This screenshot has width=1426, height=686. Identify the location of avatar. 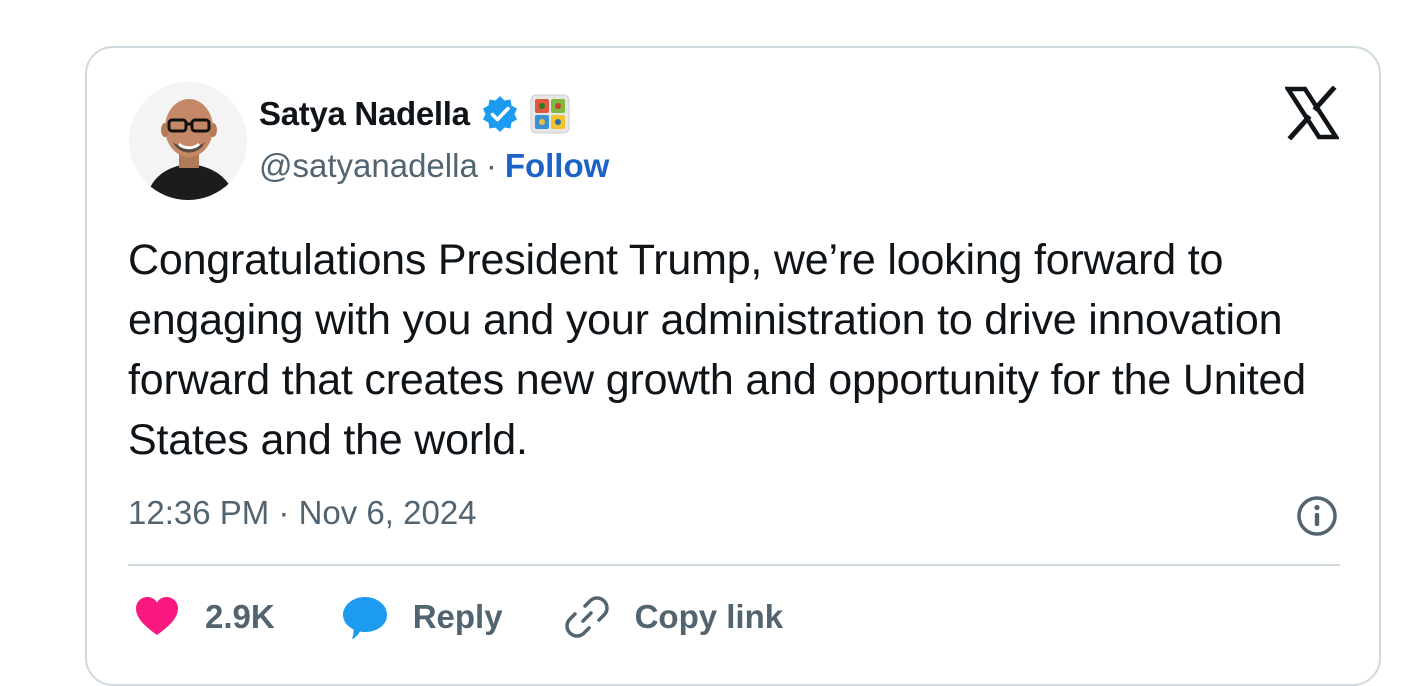
(188, 141).